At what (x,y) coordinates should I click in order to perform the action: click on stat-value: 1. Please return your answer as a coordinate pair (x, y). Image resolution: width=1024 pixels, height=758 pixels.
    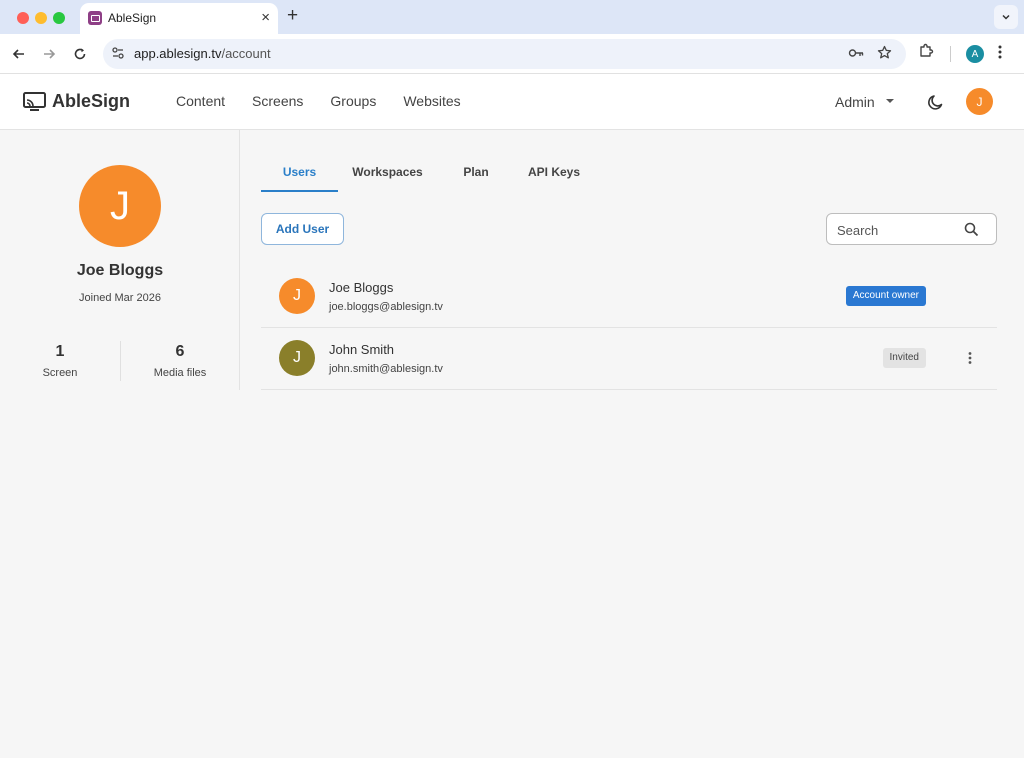
    Looking at the image, I should click on (60, 351).